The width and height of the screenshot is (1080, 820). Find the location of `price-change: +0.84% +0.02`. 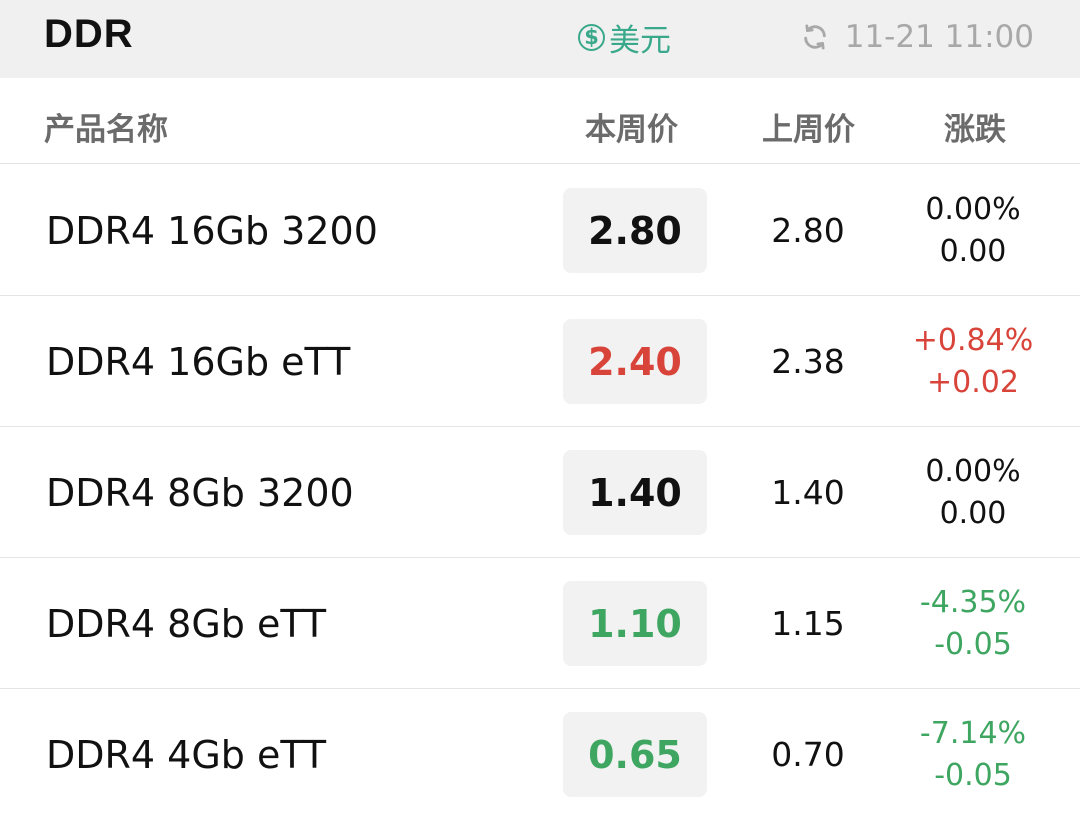

price-change: +0.84% +0.02 is located at coordinates (973, 361).